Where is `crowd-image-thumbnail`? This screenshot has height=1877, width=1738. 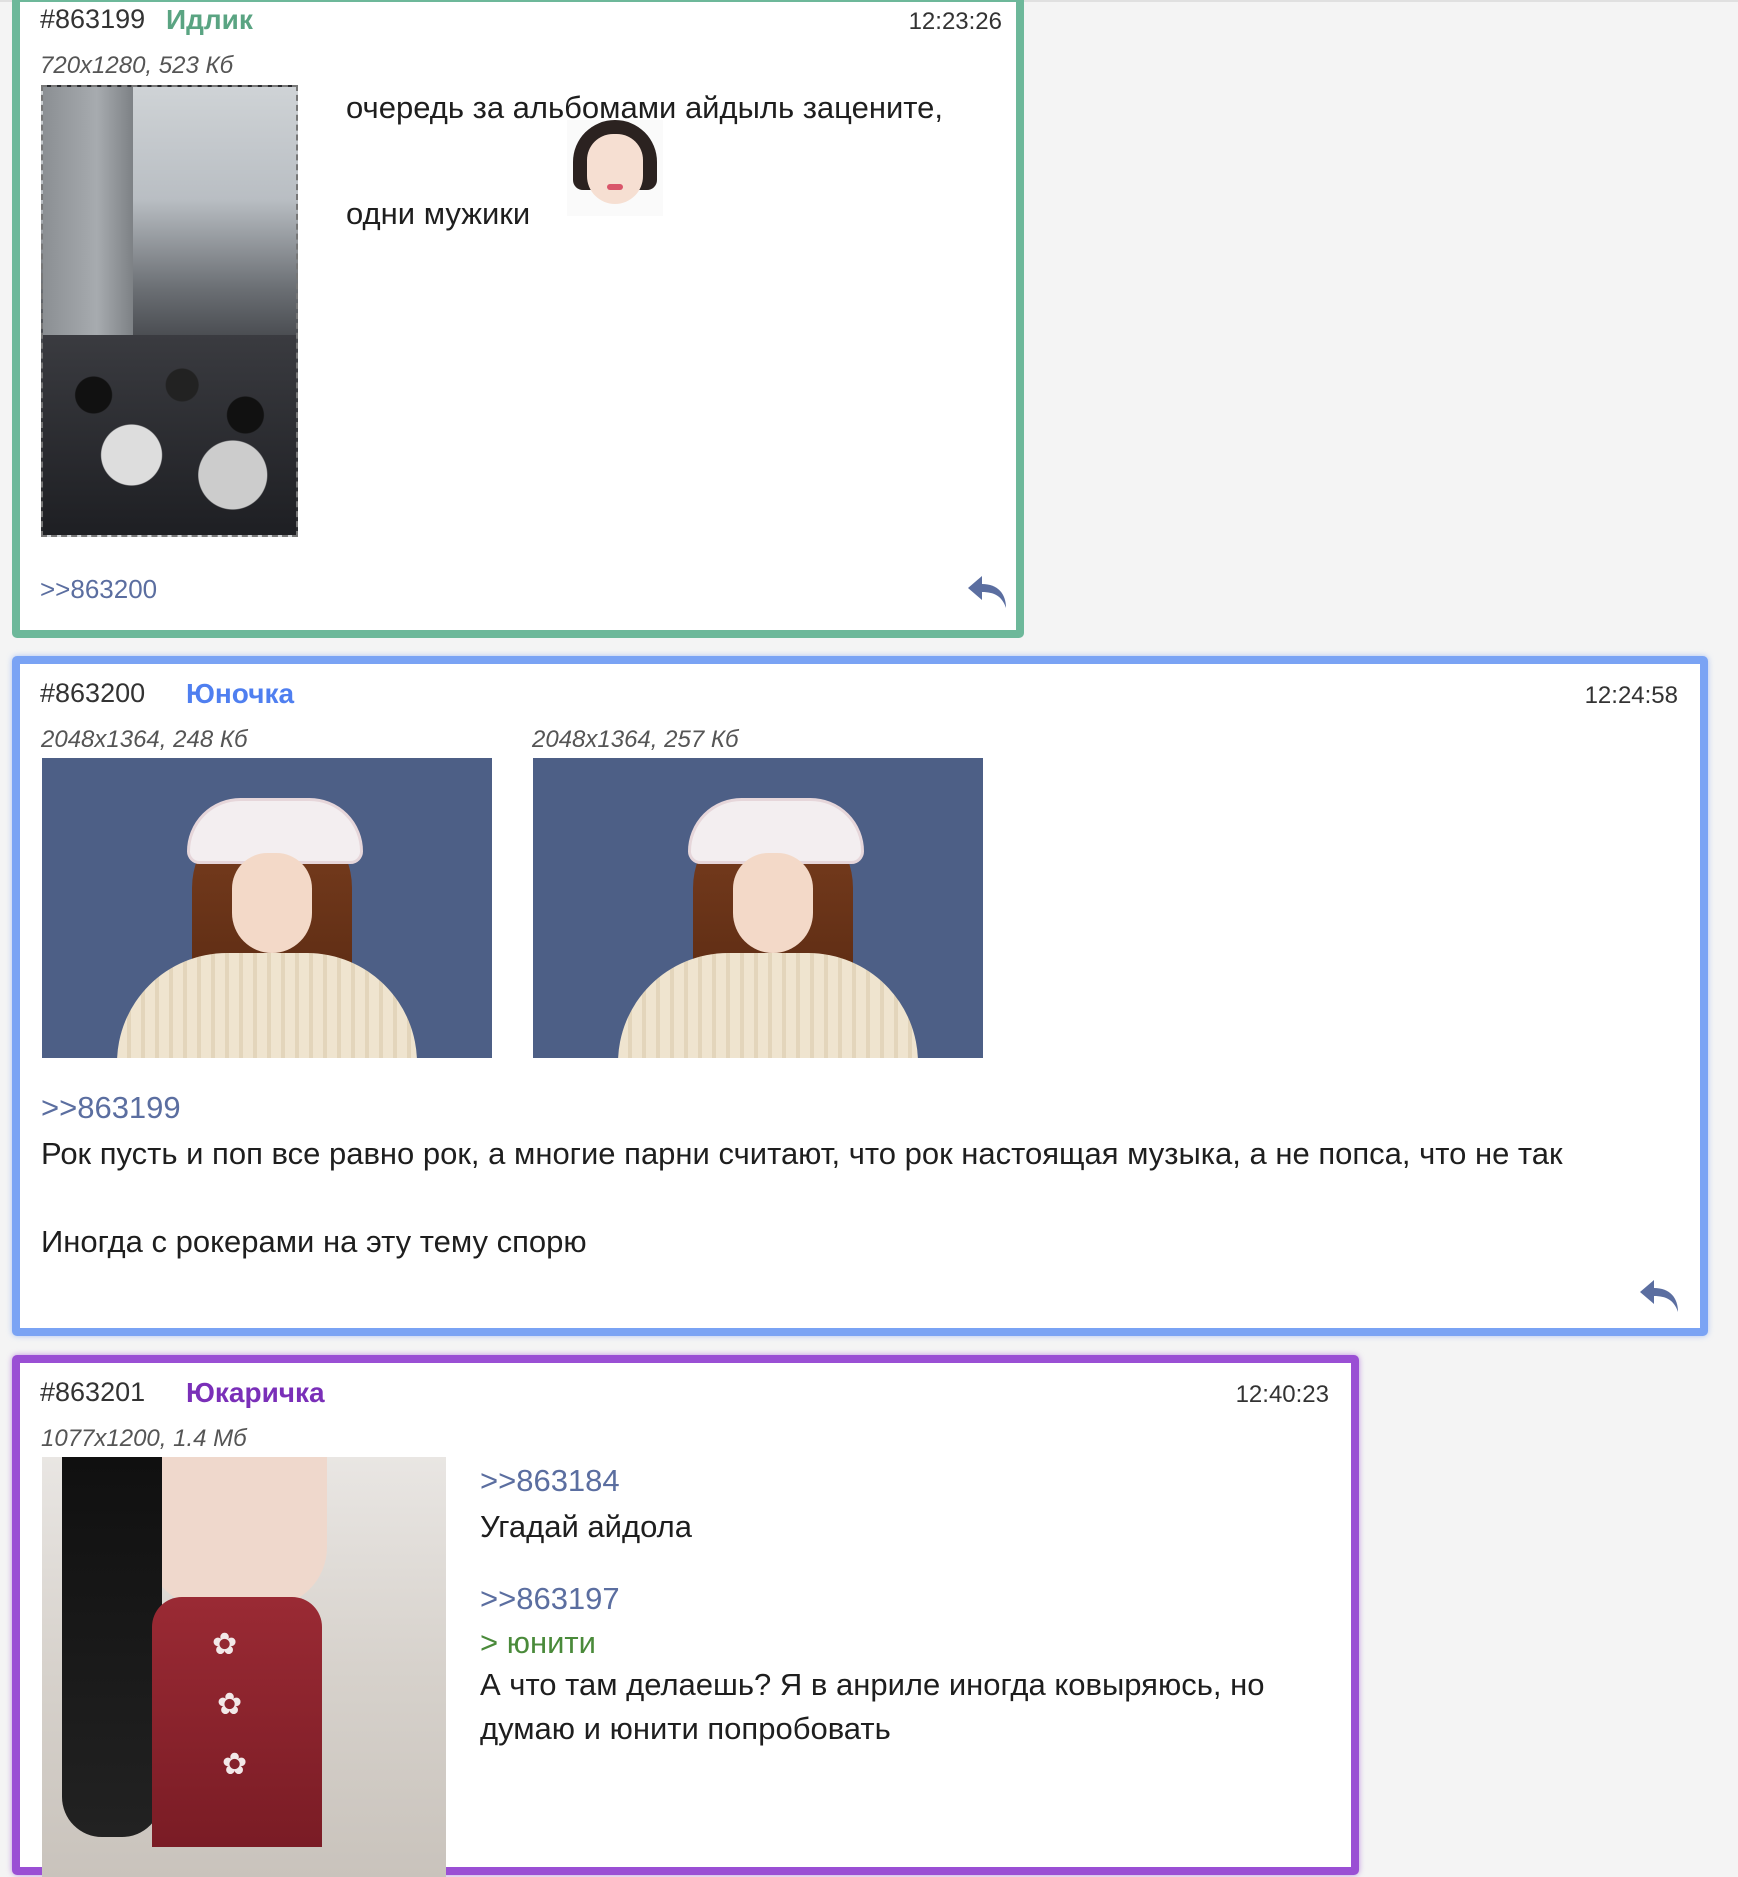 crowd-image-thumbnail is located at coordinates (169, 311).